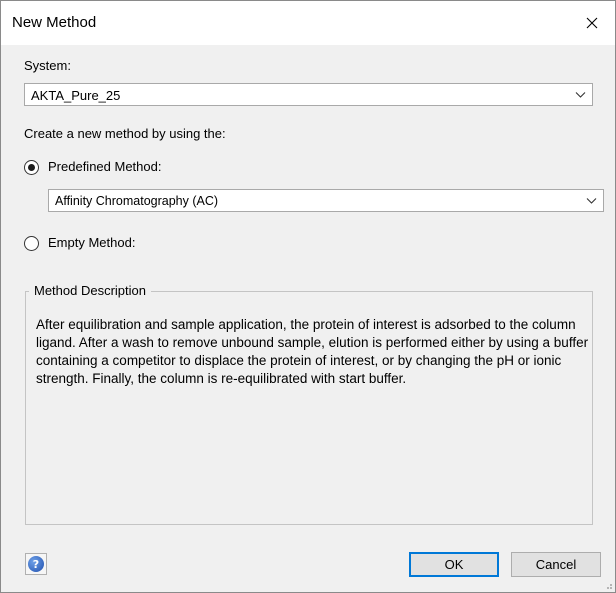 Image resolution: width=616 pixels, height=593 pixels. Describe the element at coordinates (137, 201) in the screenshot. I see `predefined-method-value: Affinity Chromatography (AC)` at that location.